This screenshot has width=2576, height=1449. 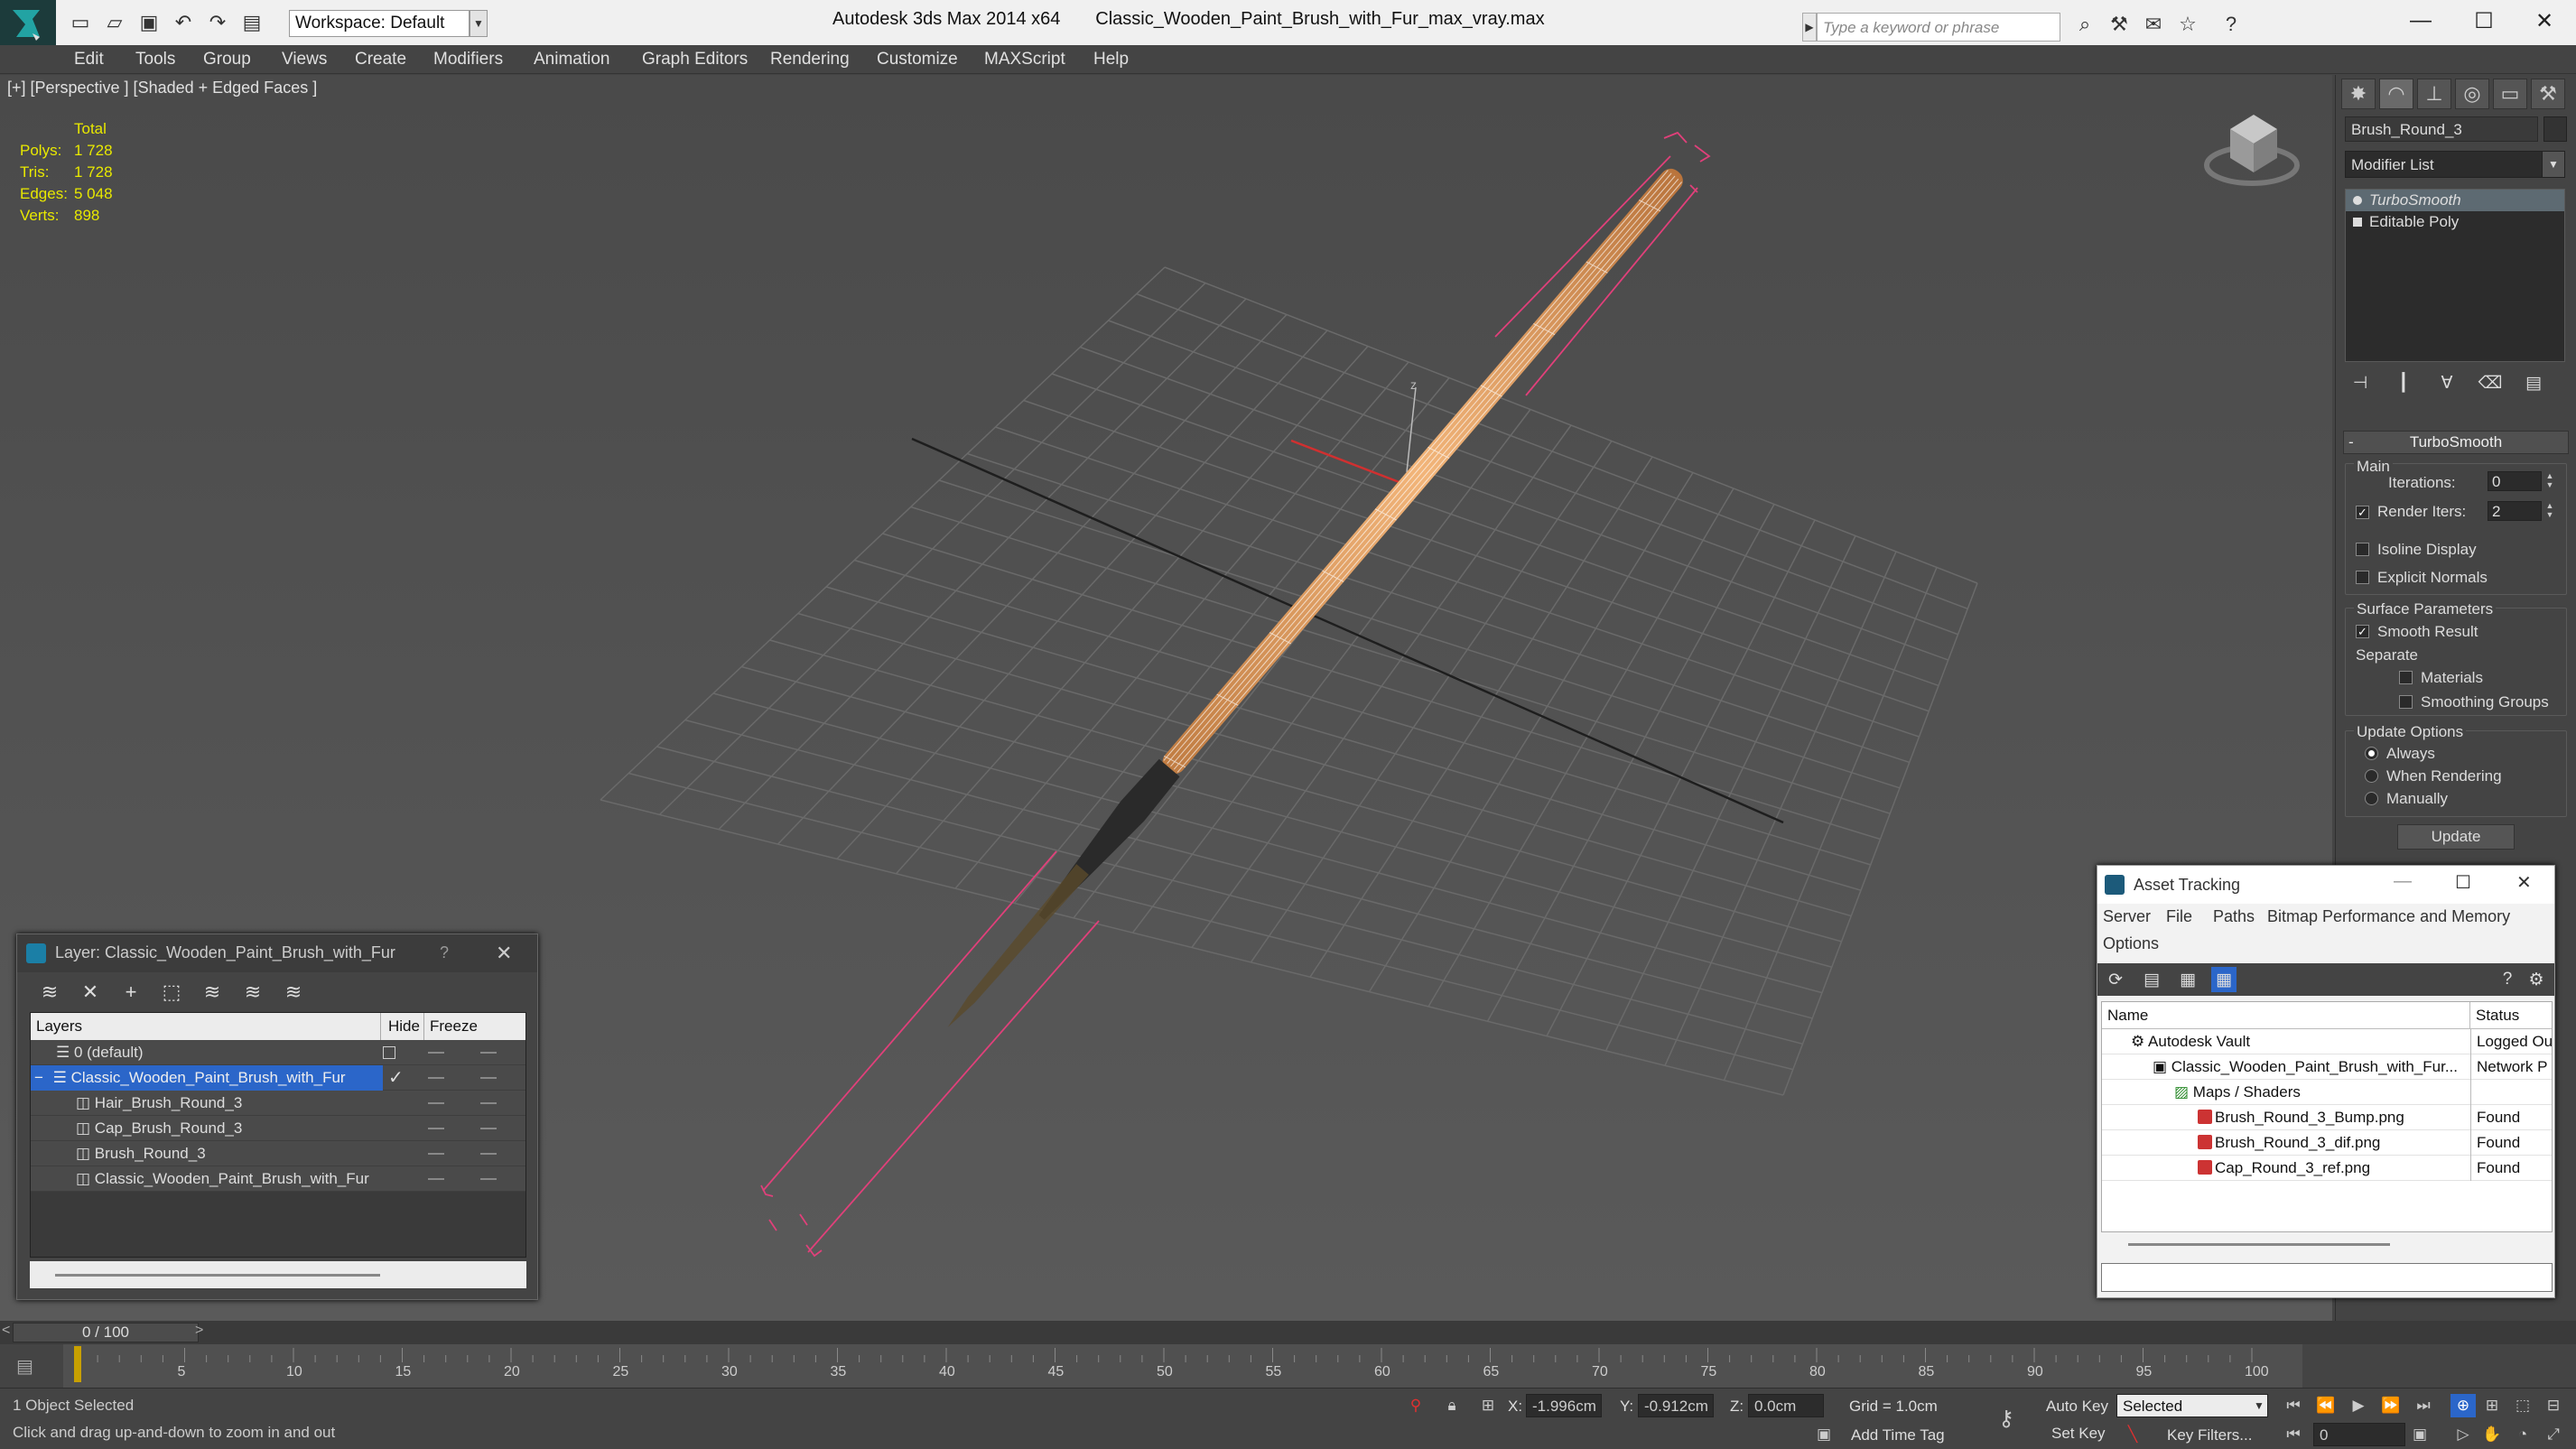 What do you see at coordinates (1809, 27) in the screenshot?
I see `search-expand-icon: ▶` at bounding box center [1809, 27].